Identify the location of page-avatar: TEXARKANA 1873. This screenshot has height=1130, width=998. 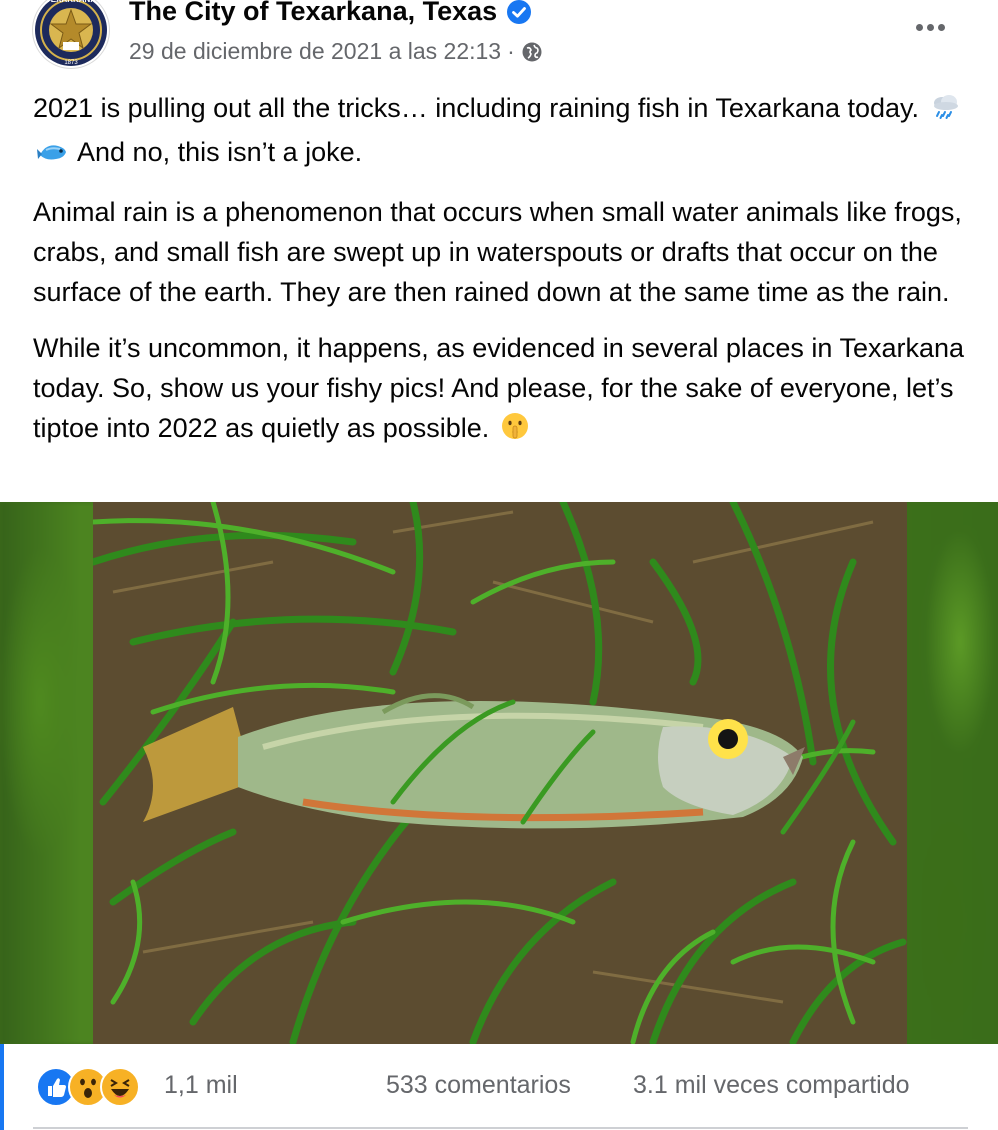
(71, 34).